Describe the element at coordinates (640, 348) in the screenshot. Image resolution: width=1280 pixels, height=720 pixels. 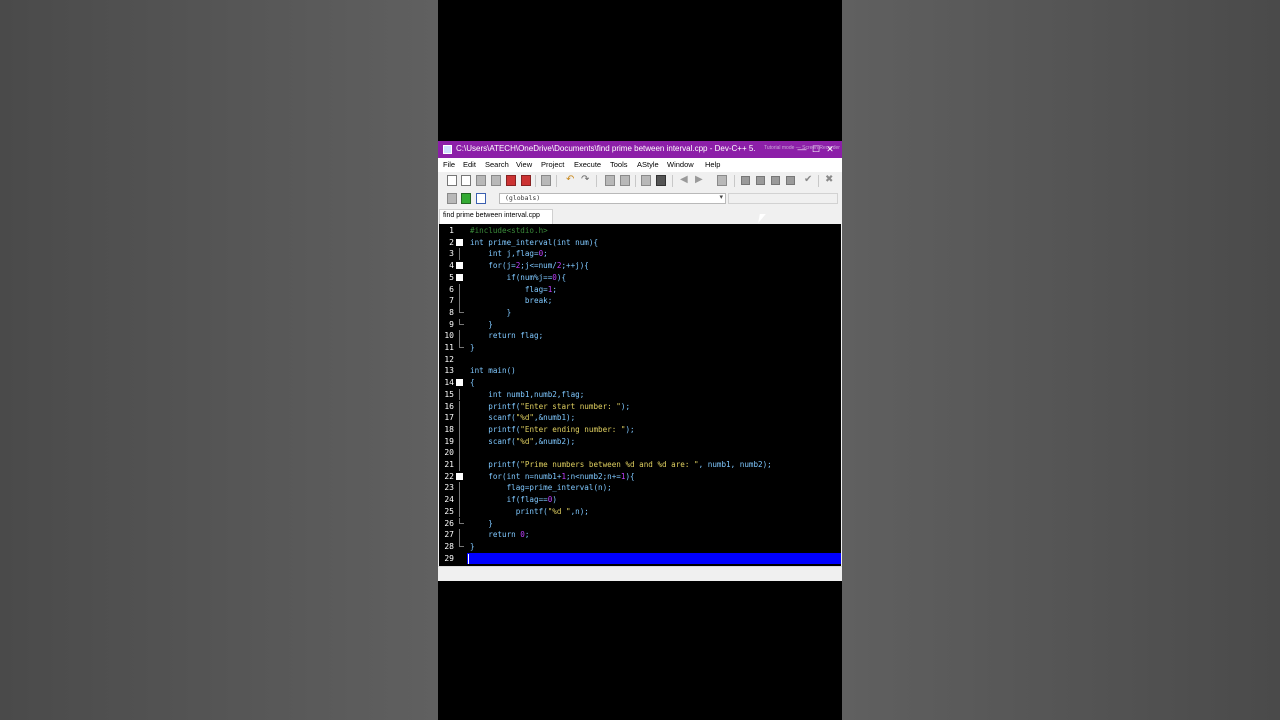
I see `code-line: 11}` at that location.